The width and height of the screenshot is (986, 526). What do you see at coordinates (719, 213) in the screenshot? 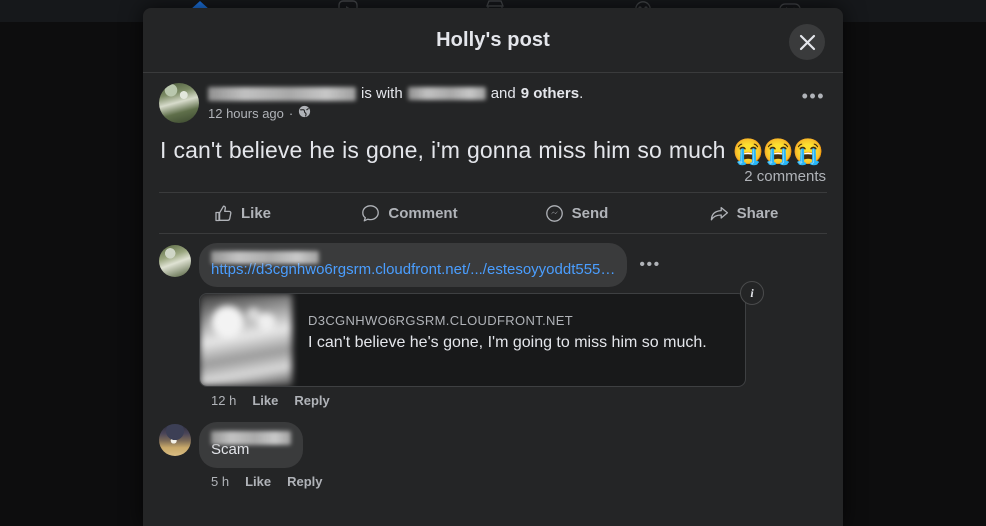
I see `share-arrow-icon` at bounding box center [719, 213].